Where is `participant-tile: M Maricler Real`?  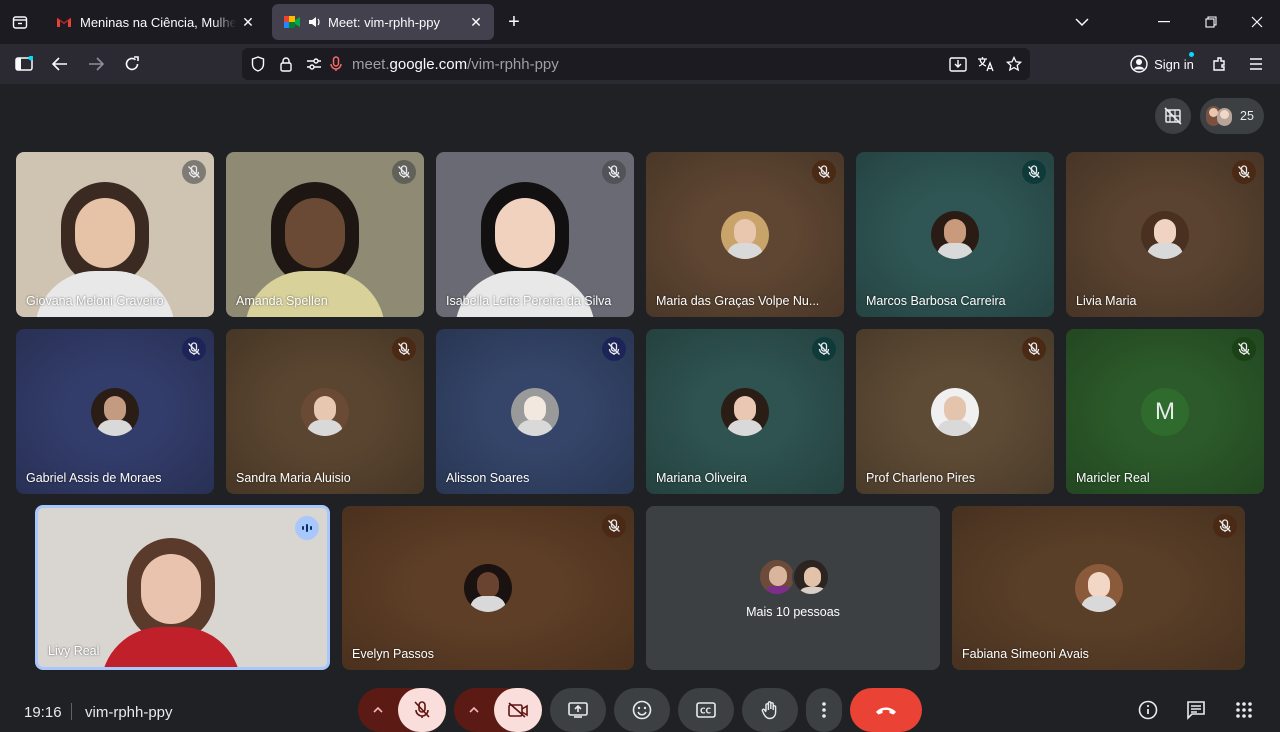 participant-tile: M Maricler Real is located at coordinates (1165, 411).